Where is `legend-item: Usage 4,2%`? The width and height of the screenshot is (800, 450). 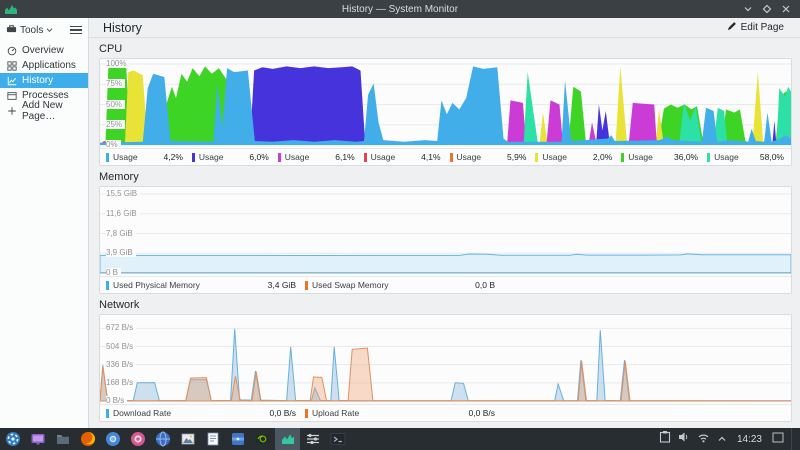
legend-item: Usage 4,2% is located at coordinates (145, 157).